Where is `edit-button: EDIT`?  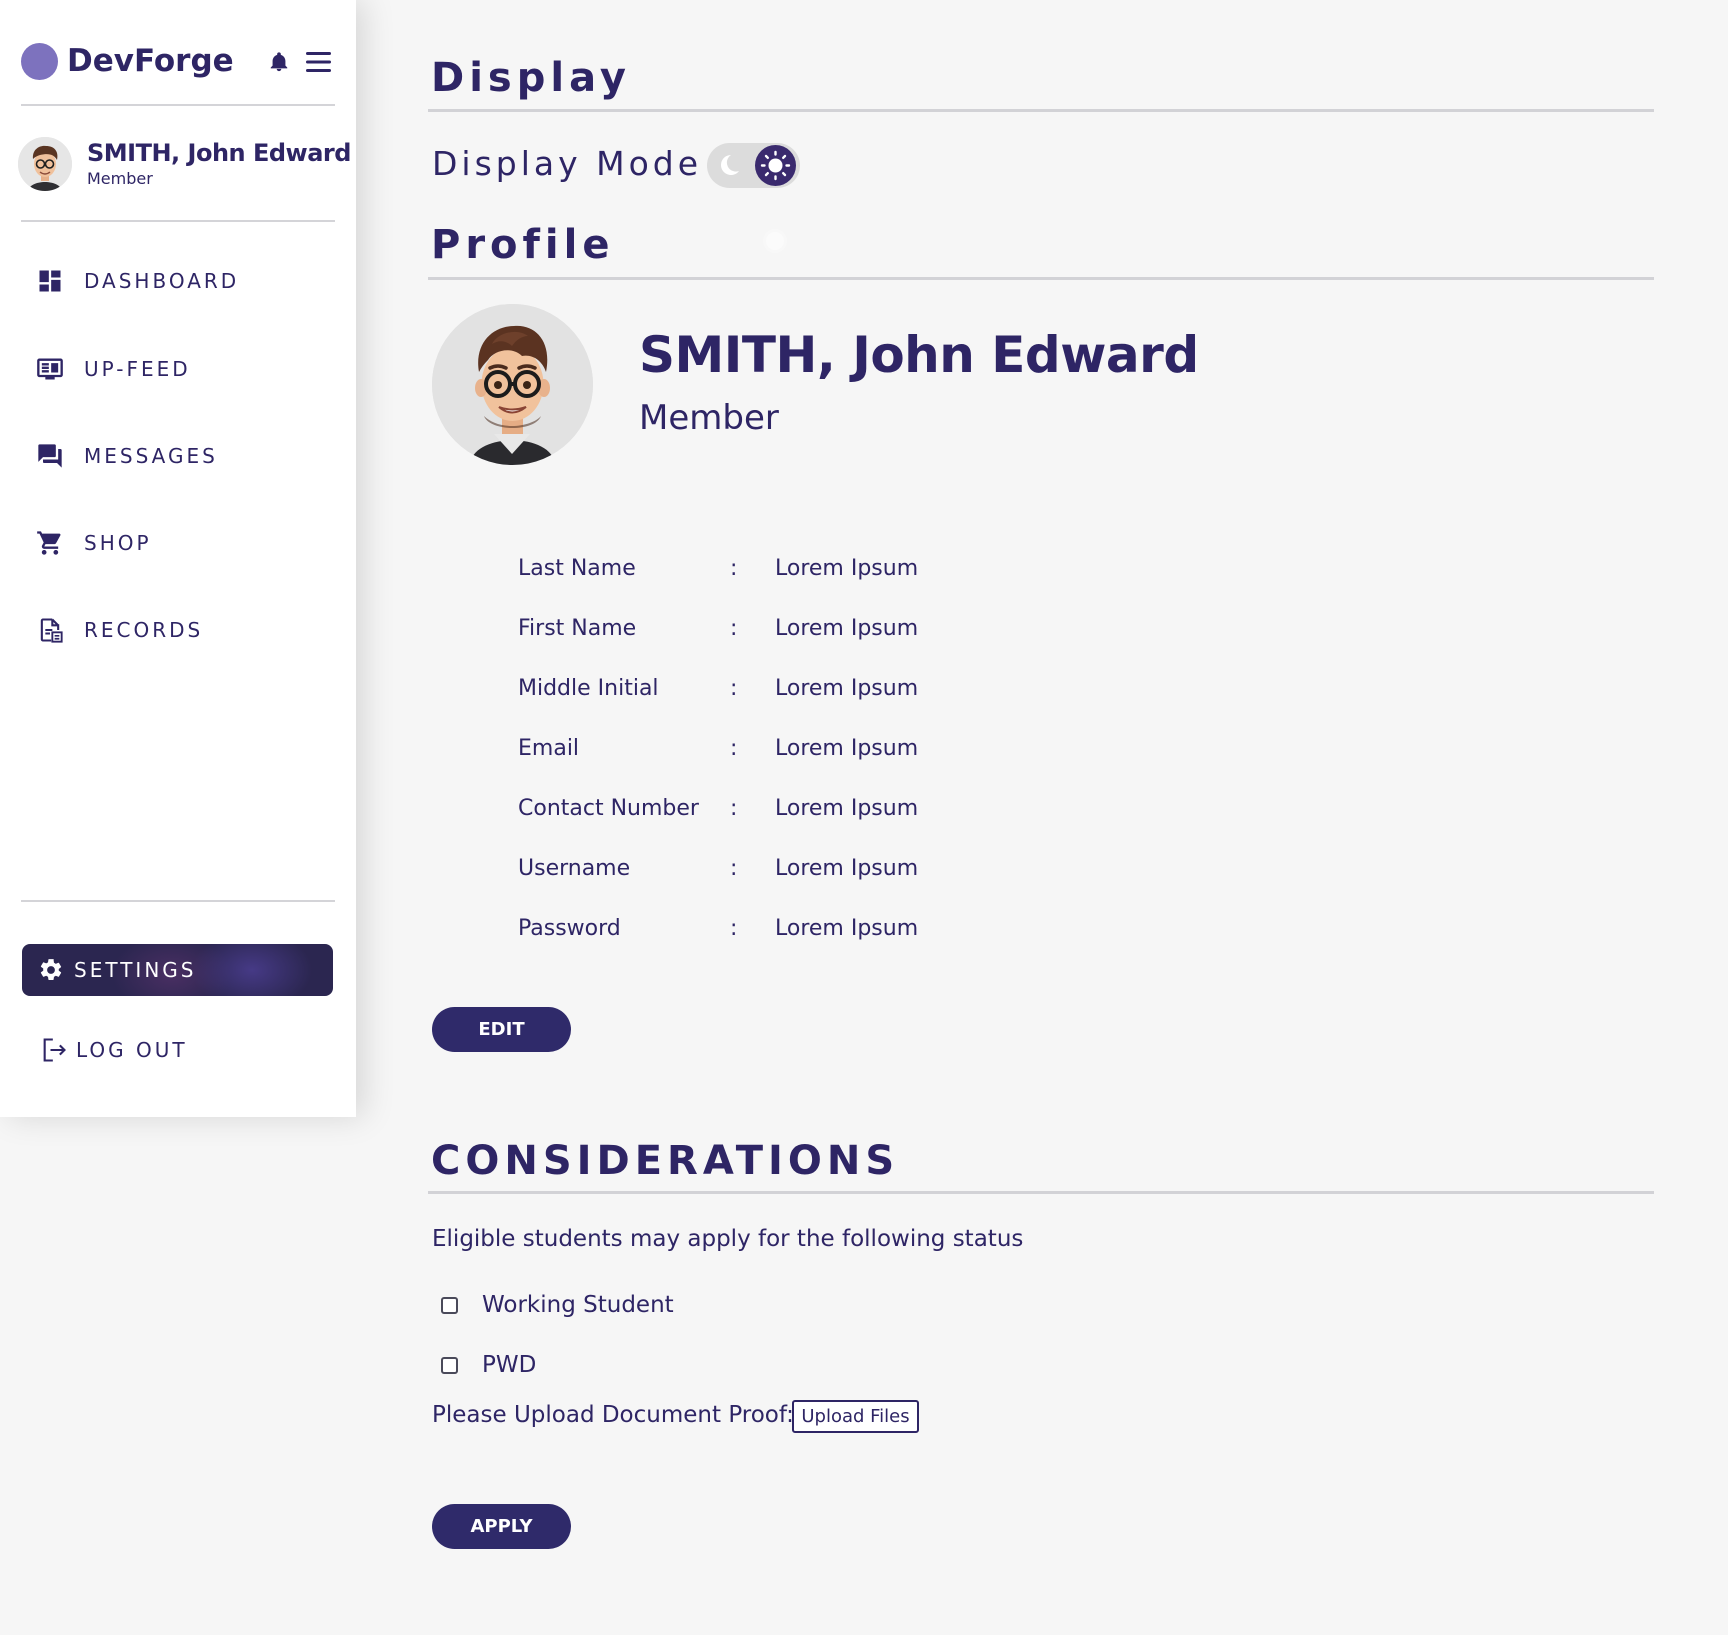
edit-button: EDIT is located at coordinates (501, 1029).